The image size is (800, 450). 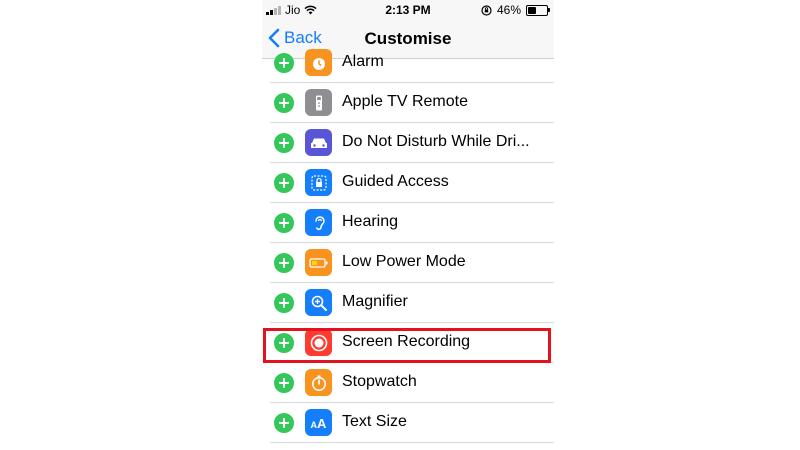 I want to click on status-bar: Jio 2:13 PM 46%, so click(x=408, y=10).